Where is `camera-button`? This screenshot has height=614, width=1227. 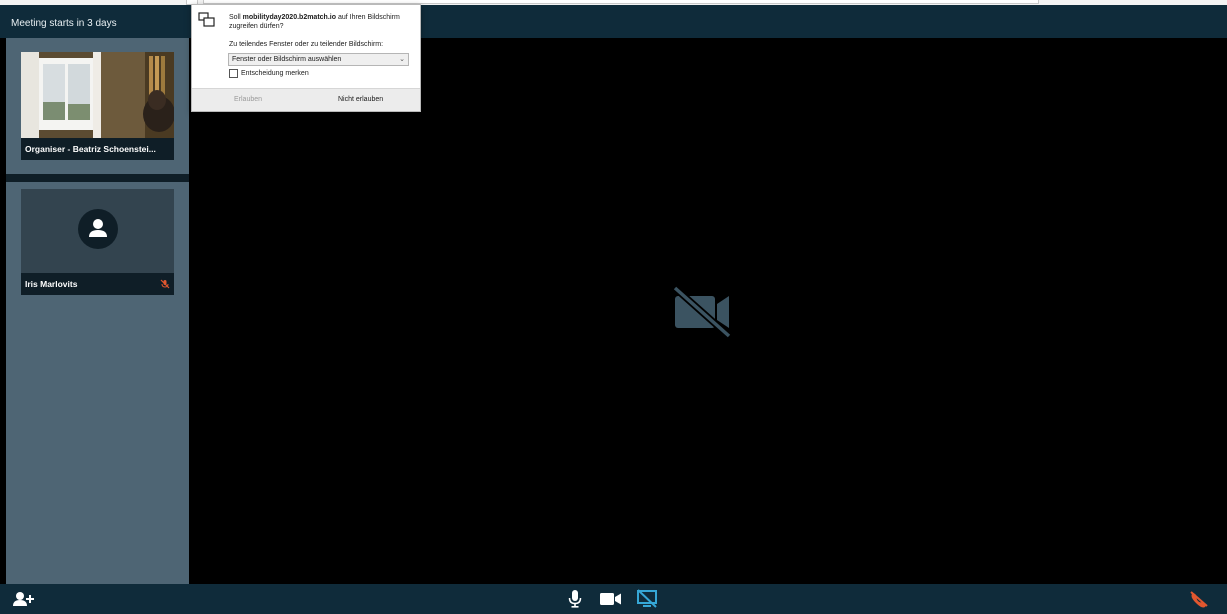
camera-button is located at coordinates (611, 599).